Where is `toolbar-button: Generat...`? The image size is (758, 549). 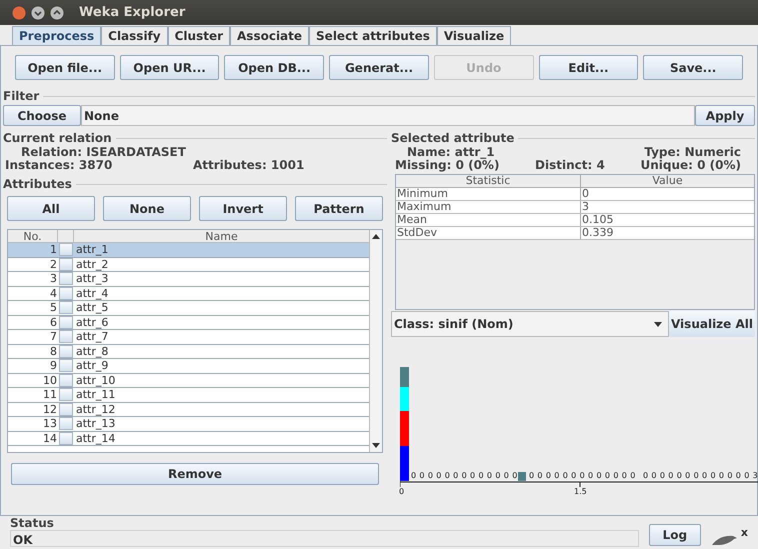
toolbar-button: Generat... is located at coordinates (379, 67).